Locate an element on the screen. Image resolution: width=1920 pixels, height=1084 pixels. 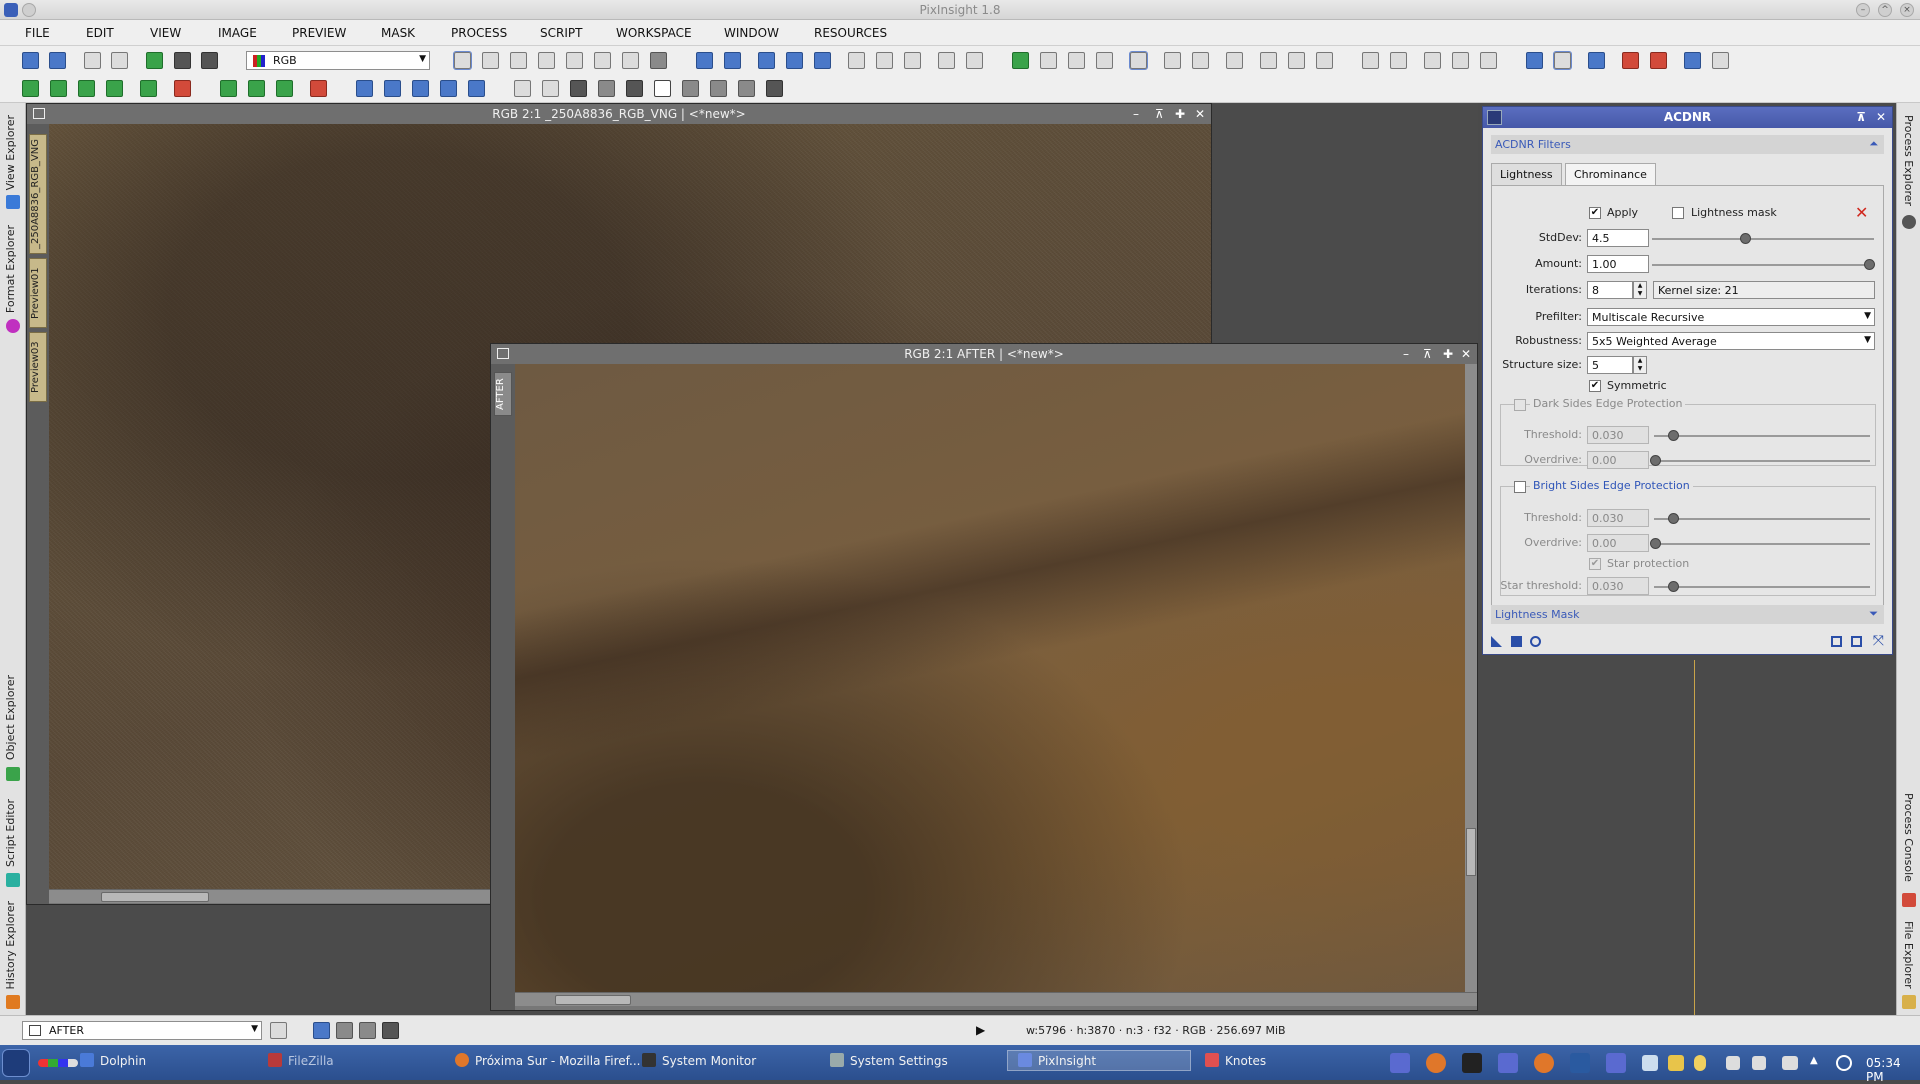
slider-knob is located at coordinates (1673, 586).